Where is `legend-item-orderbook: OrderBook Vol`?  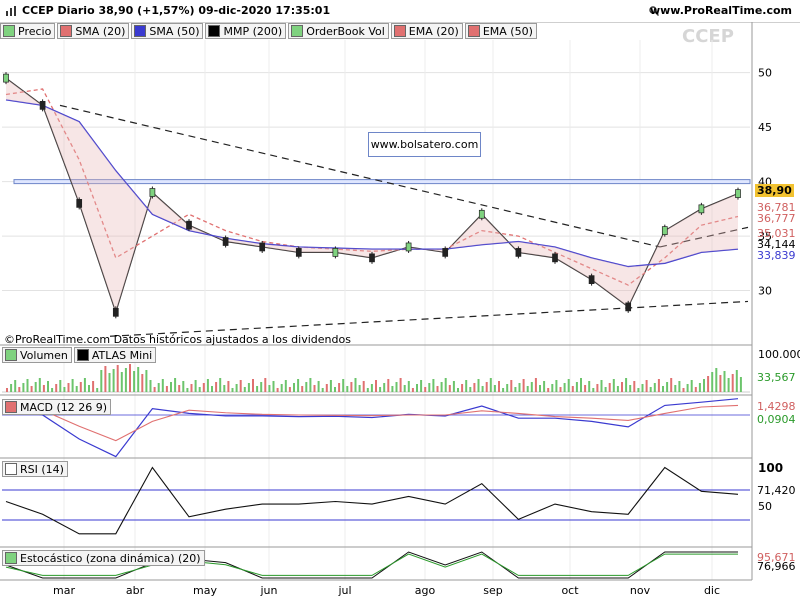 legend-item-orderbook: OrderBook Vol is located at coordinates (338, 31).